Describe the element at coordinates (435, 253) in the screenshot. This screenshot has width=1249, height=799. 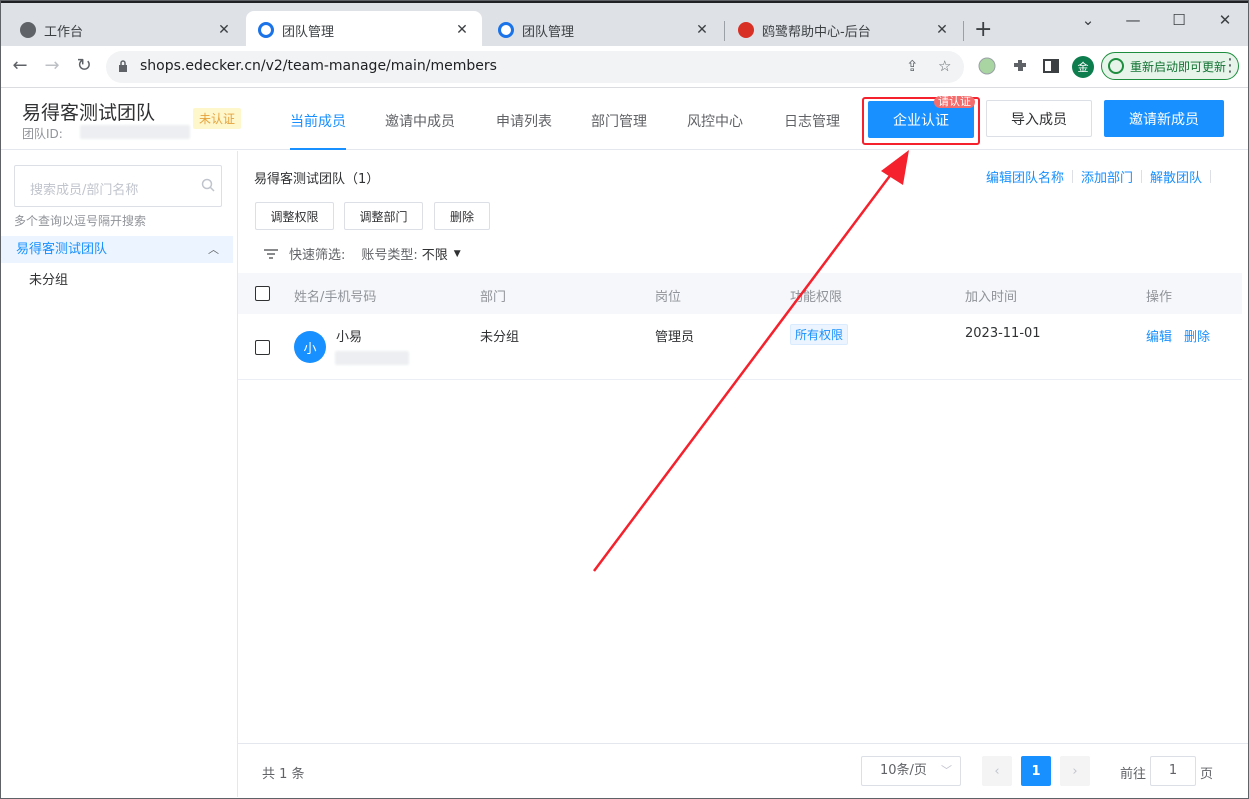
I see `account-type-select: 不限` at that location.